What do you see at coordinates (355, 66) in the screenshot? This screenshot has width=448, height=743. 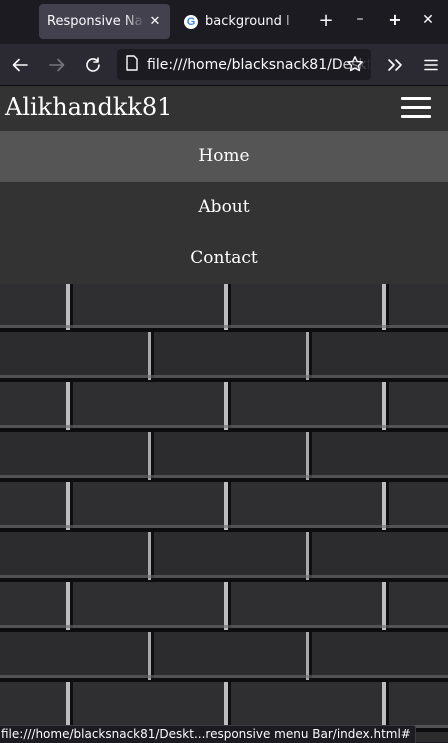 I see `bookmark-star-icon` at bounding box center [355, 66].